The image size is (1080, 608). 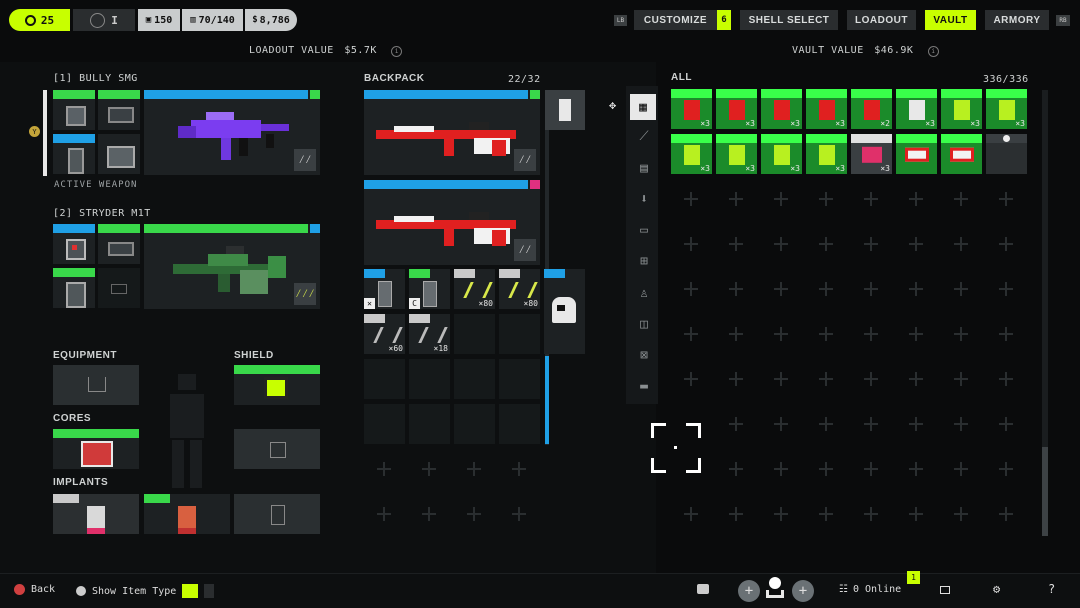 I want to click on weapon2-mod-barrel, so click(x=119, y=244).